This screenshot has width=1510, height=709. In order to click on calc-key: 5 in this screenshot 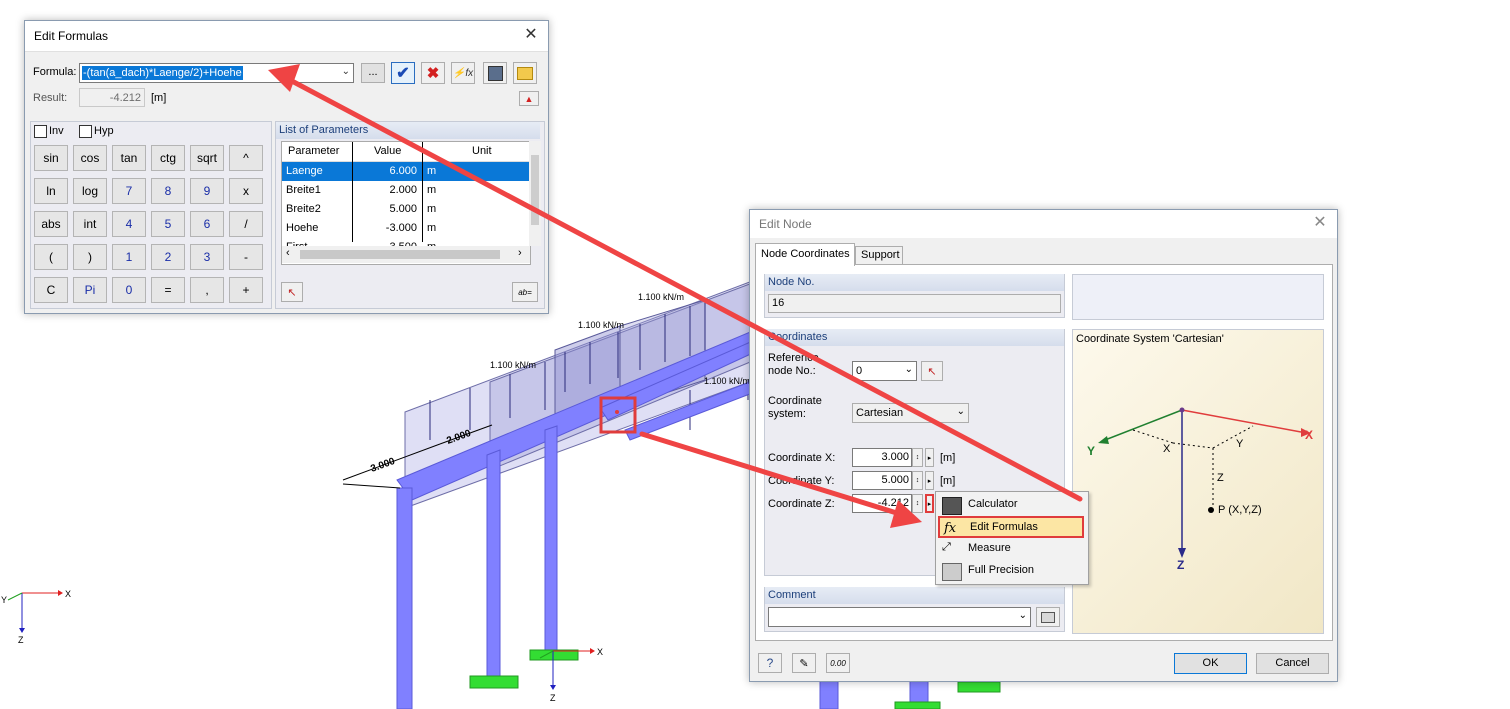, I will do `click(168, 224)`.